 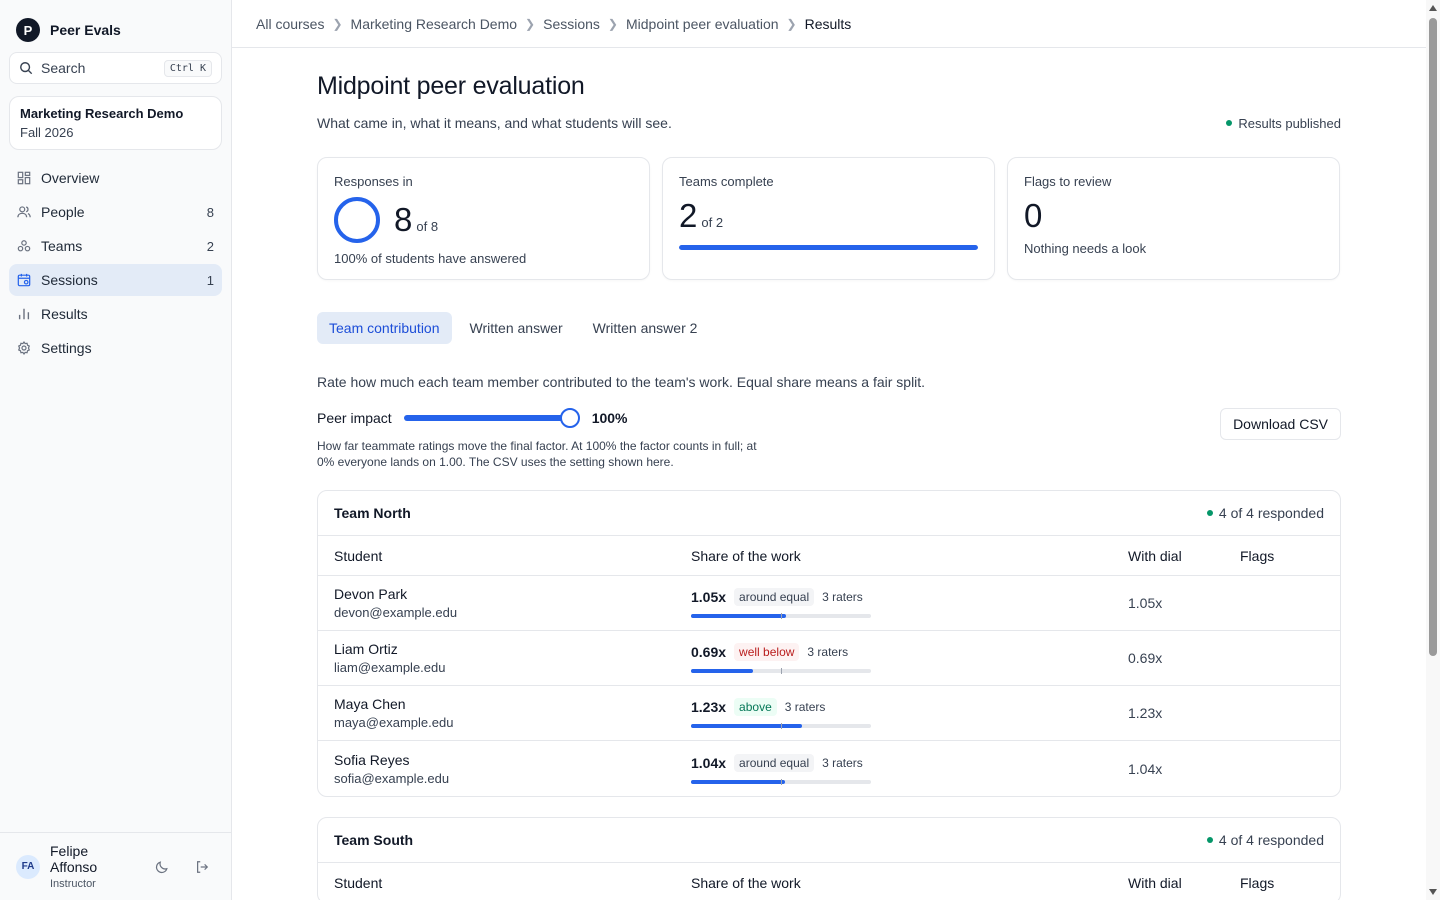 What do you see at coordinates (774, 762) in the screenshot?
I see `contribution-tag: around equal` at bounding box center [774, 762].